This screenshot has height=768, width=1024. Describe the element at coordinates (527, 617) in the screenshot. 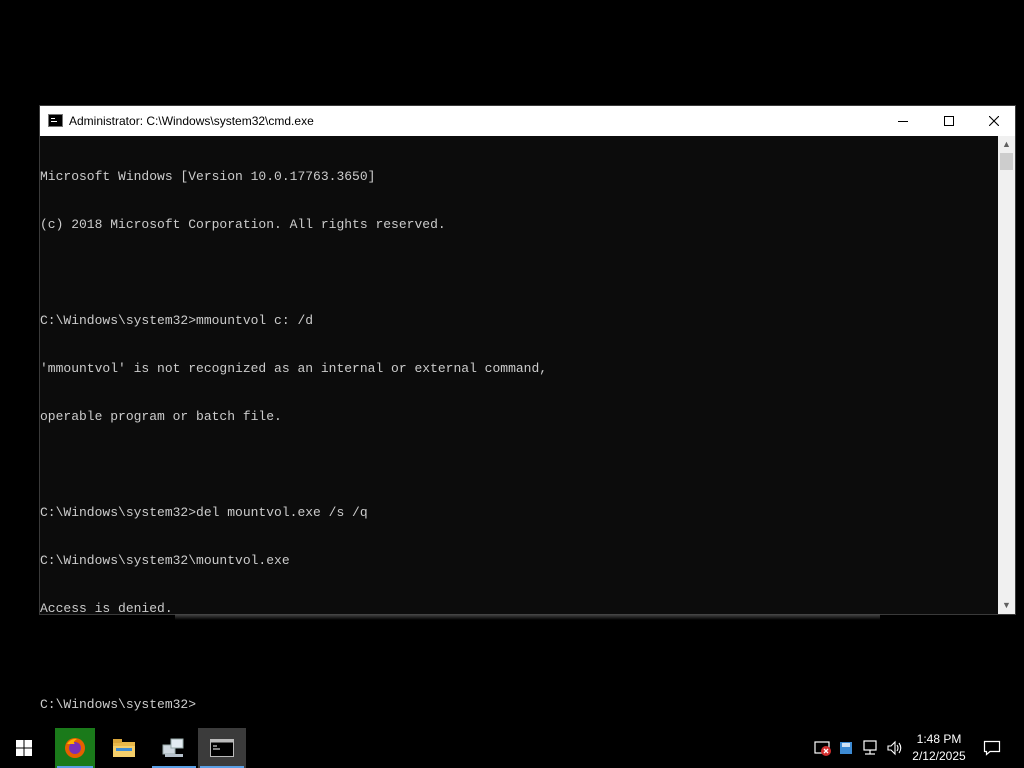

I see `window-shadow` at that location.